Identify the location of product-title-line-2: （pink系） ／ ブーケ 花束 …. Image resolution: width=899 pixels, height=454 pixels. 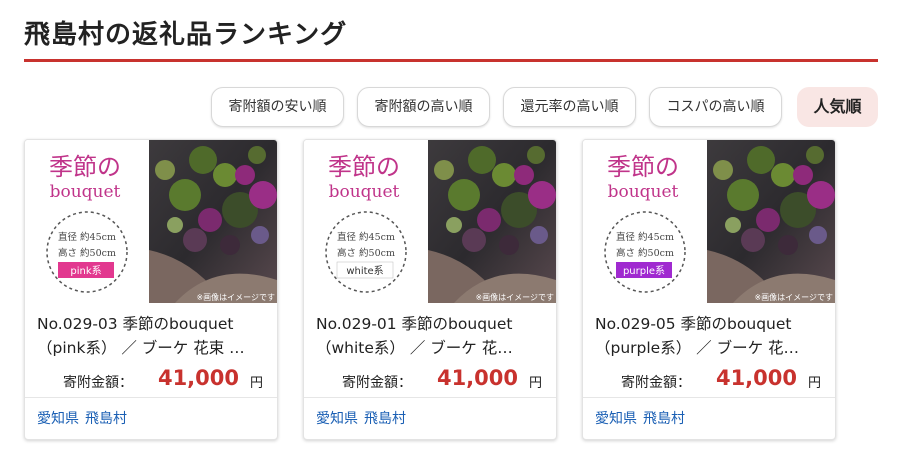
(153, 348).